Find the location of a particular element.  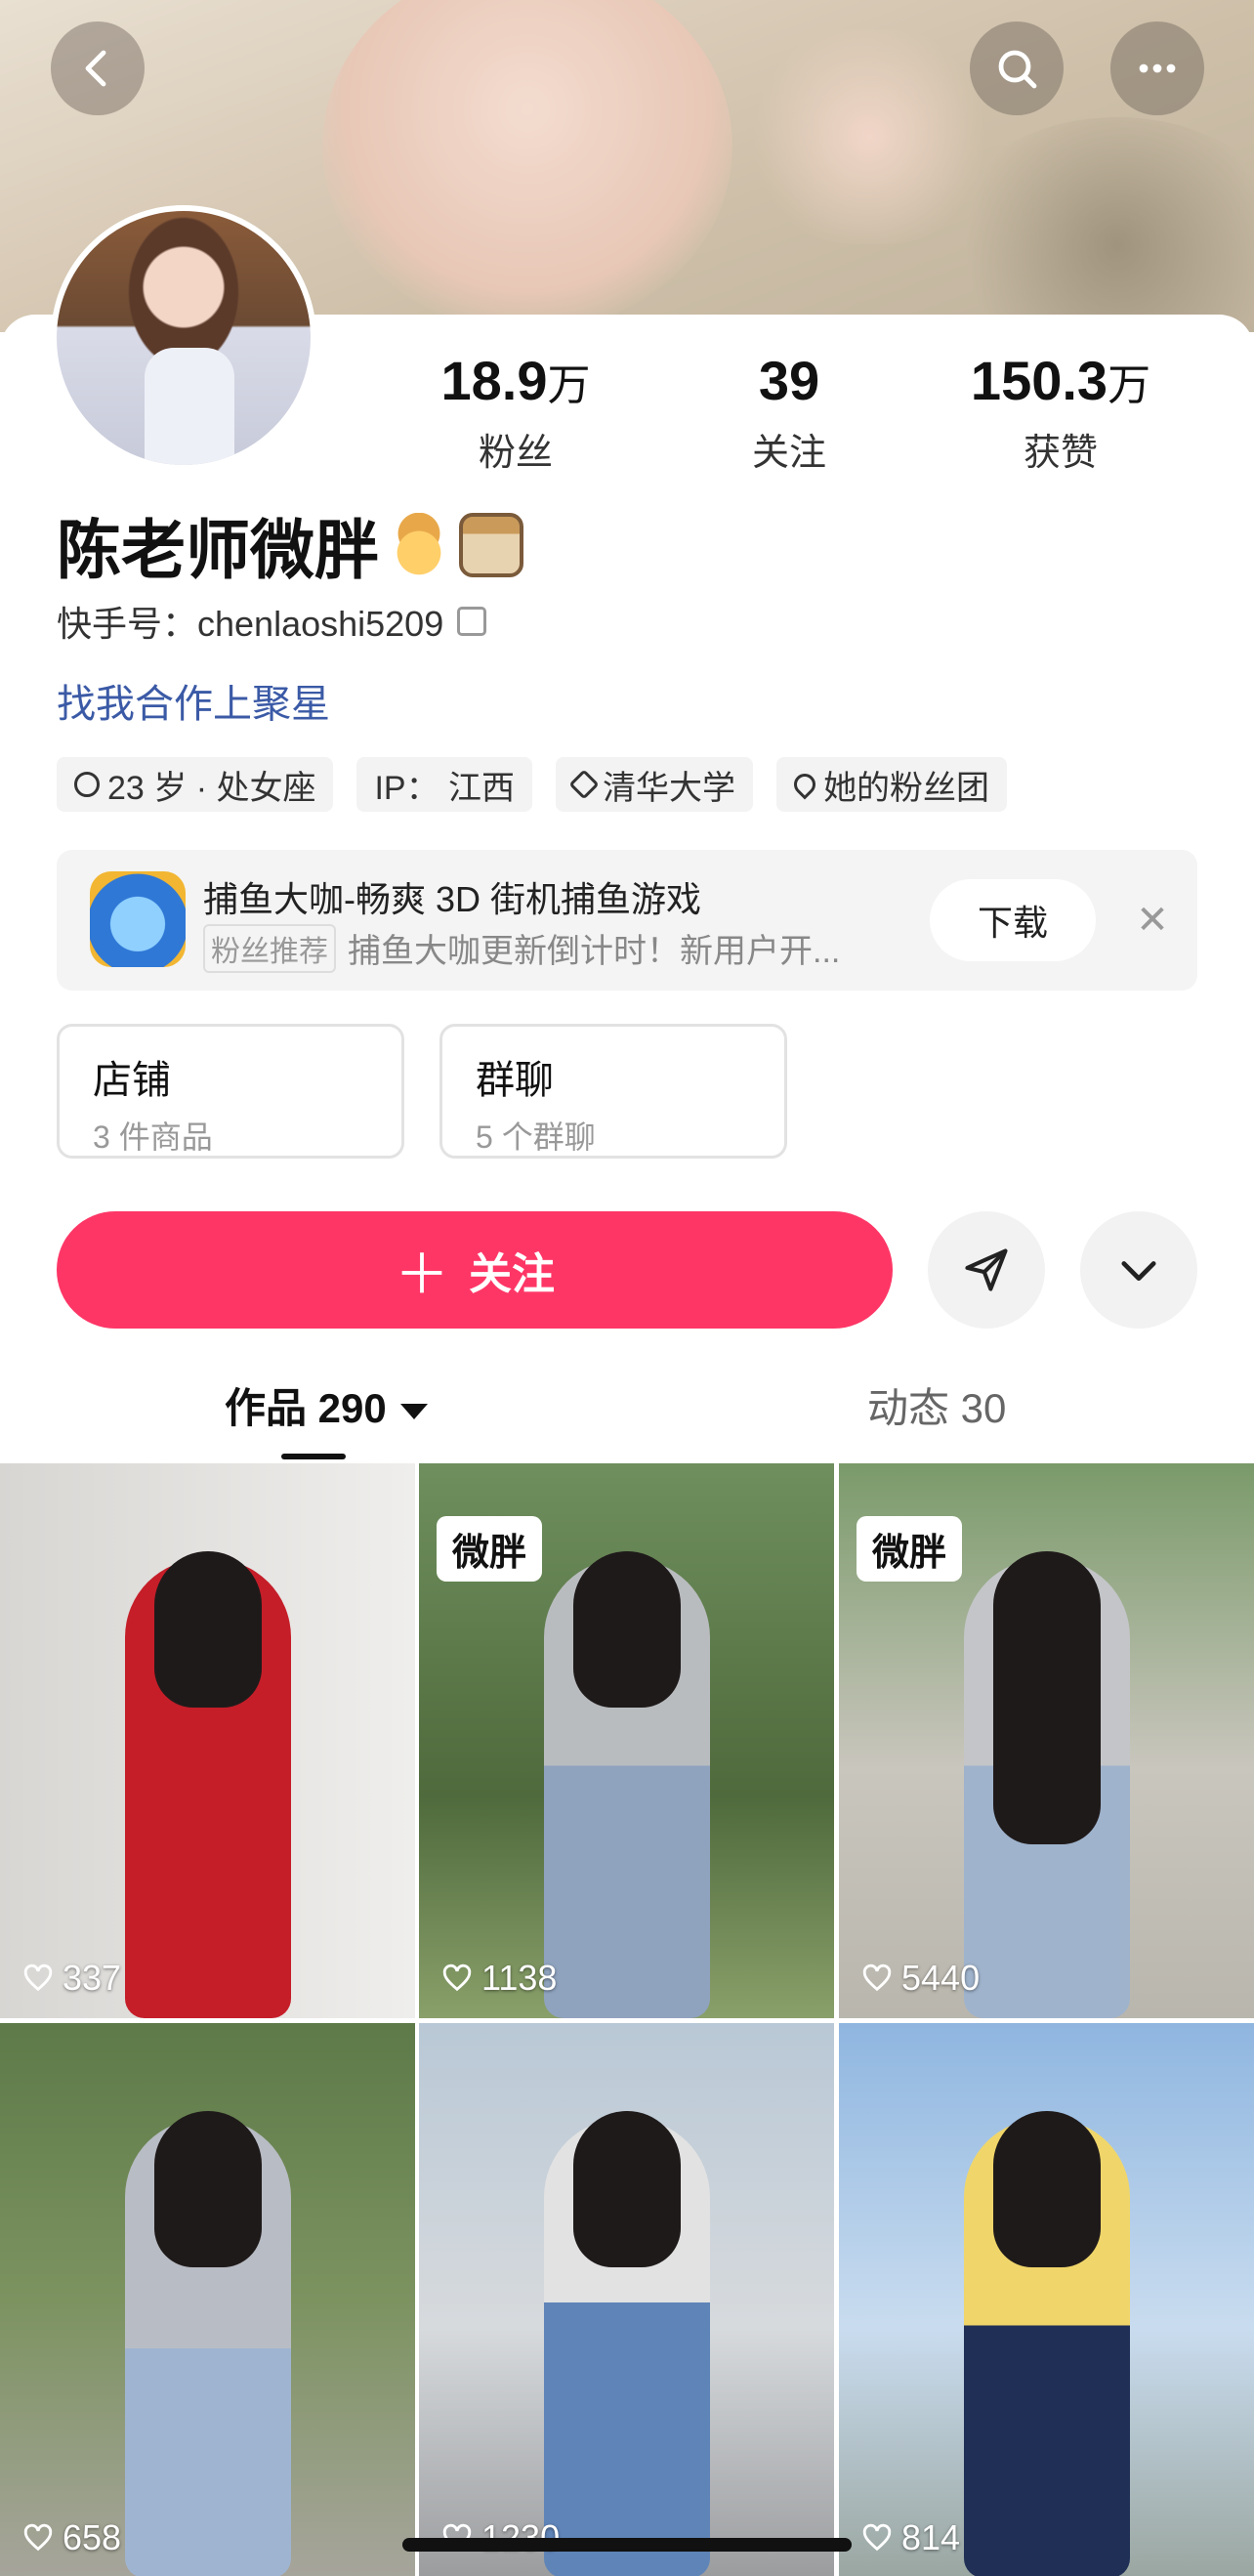

stat-value: 18.9 is located at coordinates (494, 380).